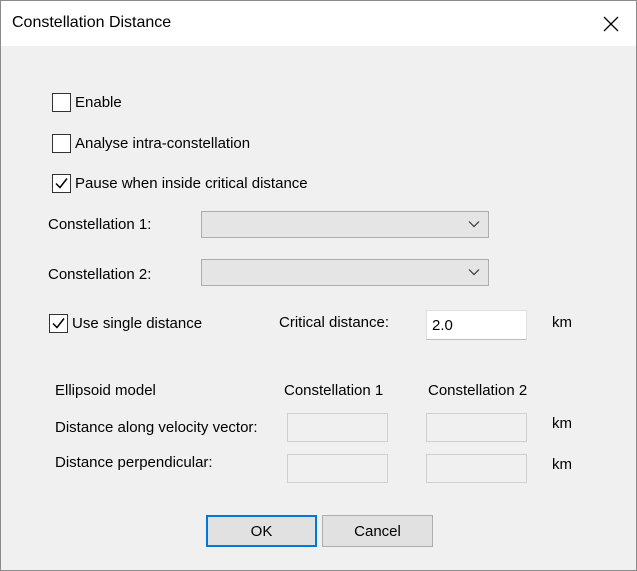  What do you see at coordinates (318, 23) in the screenshot?
I see `title-bar: Constellation Distance` at bounding box center [318, 23].